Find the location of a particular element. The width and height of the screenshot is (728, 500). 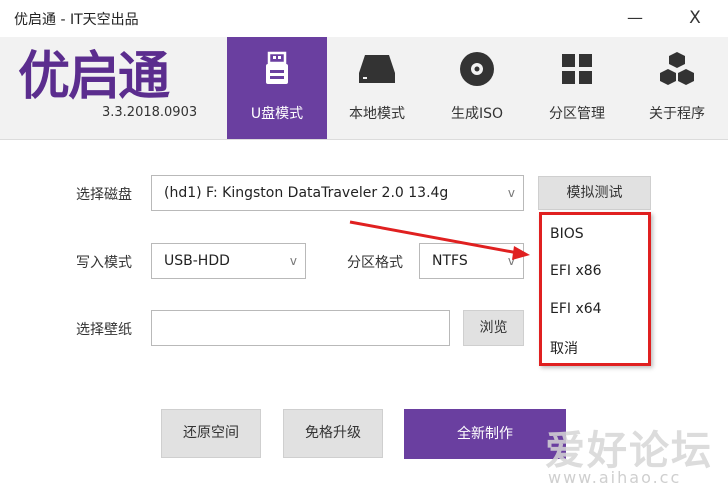

menu-item-cancel: 取消 is located at coordinates (564, 348).